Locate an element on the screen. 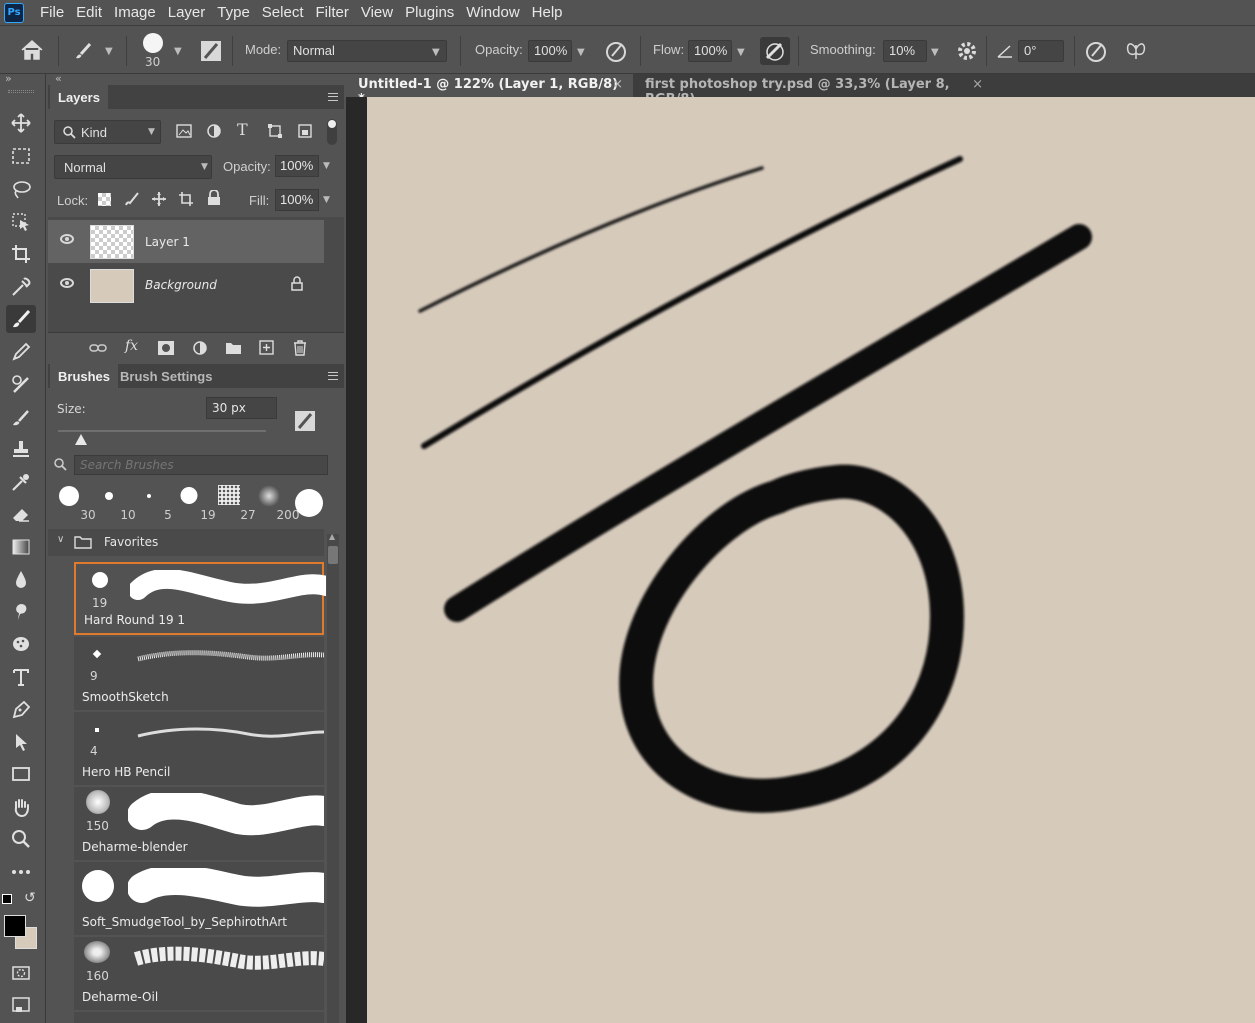  brush-item-deharme-oil: 160 Deharme-Oil is located at coordinates (199, 973).